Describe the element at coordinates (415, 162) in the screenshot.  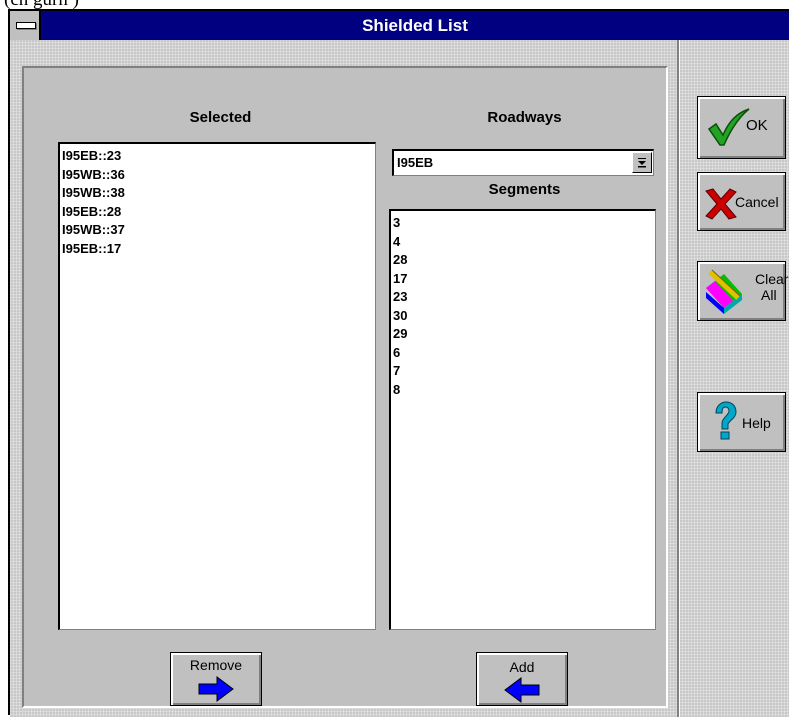
I see `roadways-value: I95EB` at that location.